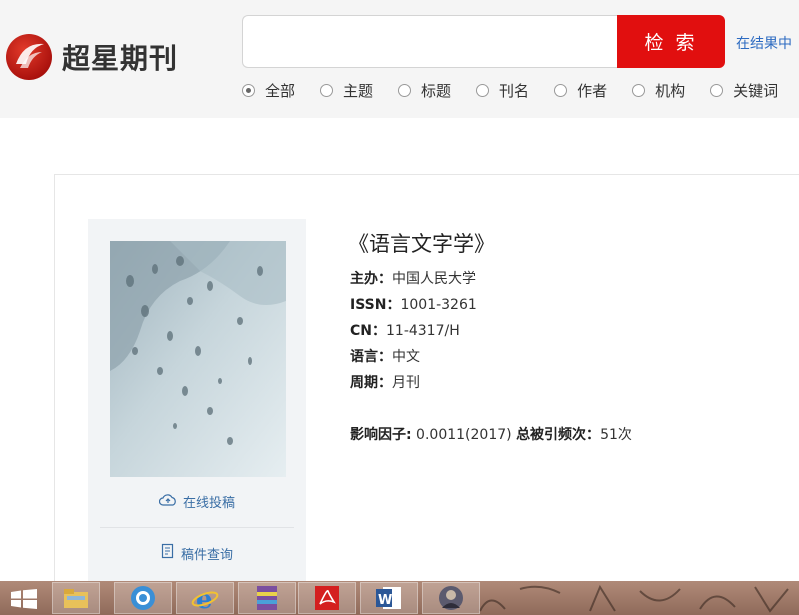 Image resolution: width=799 pixels, height=615 pixels. Describe the element at coordinates (413, 279) in the screenshot. I see `journal-sponsor: 主办：中国人民大学` at that location.